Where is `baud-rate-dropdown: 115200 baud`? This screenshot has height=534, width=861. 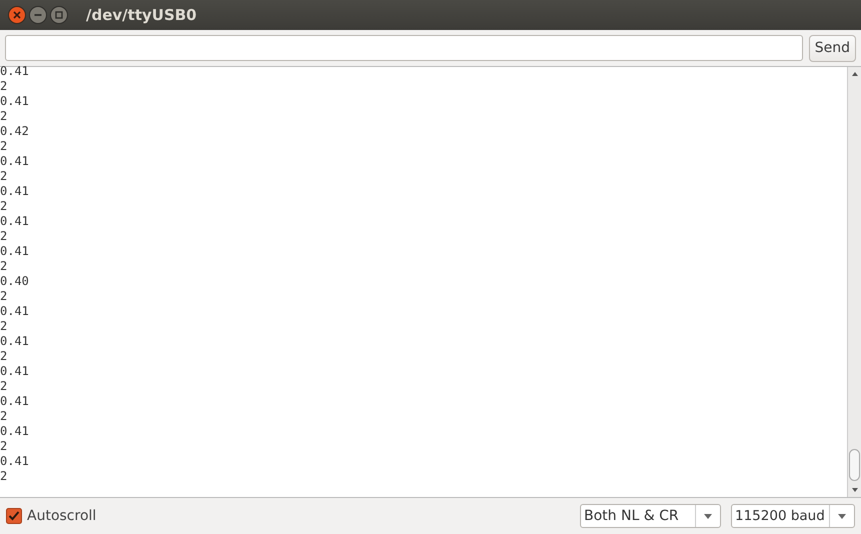 baud-rate-dropdown: 115200 baud is located at coordinates (793, 516).